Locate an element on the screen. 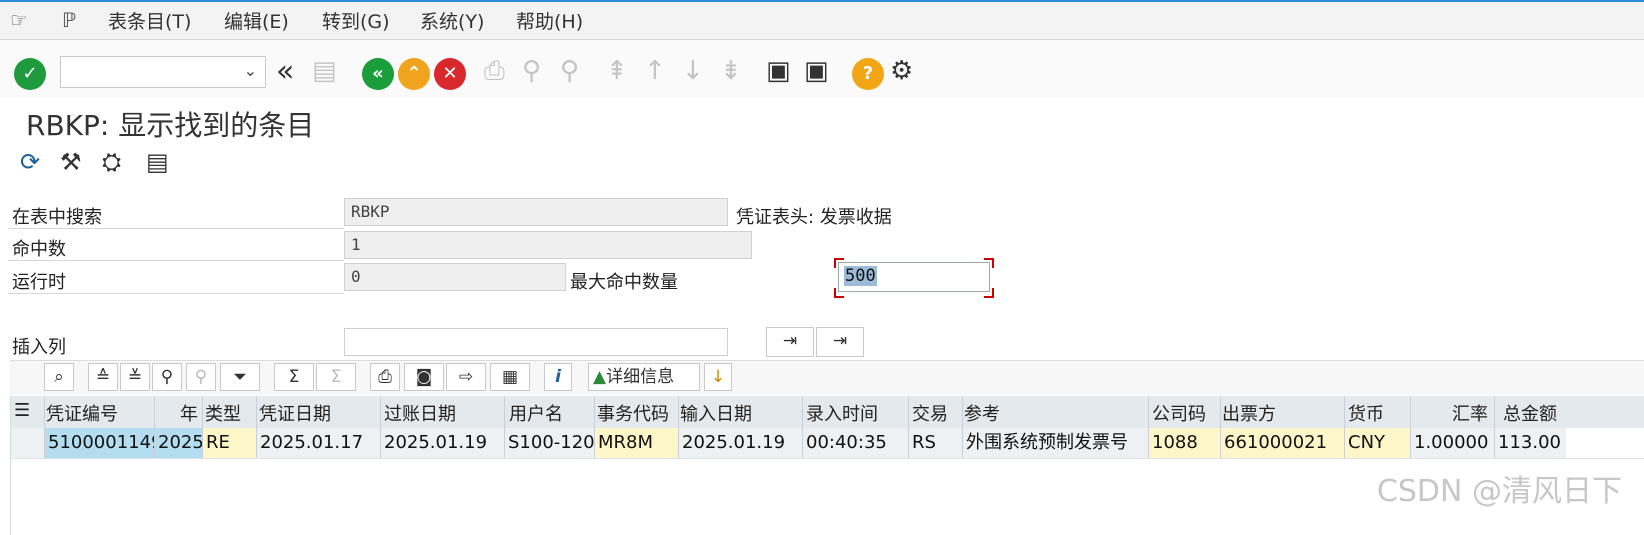 The image size is (1644, 535). row-selector is located at coordinates (27, 443).